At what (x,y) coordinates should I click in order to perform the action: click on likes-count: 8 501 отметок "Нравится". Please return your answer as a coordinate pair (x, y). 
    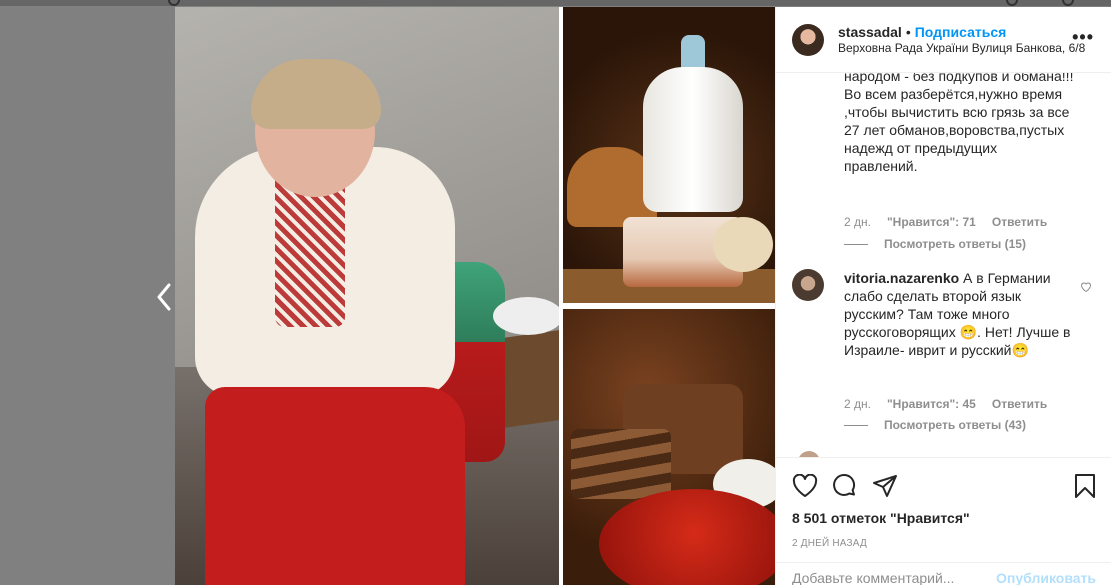
    Looking at the image, I should click on (944, 518).